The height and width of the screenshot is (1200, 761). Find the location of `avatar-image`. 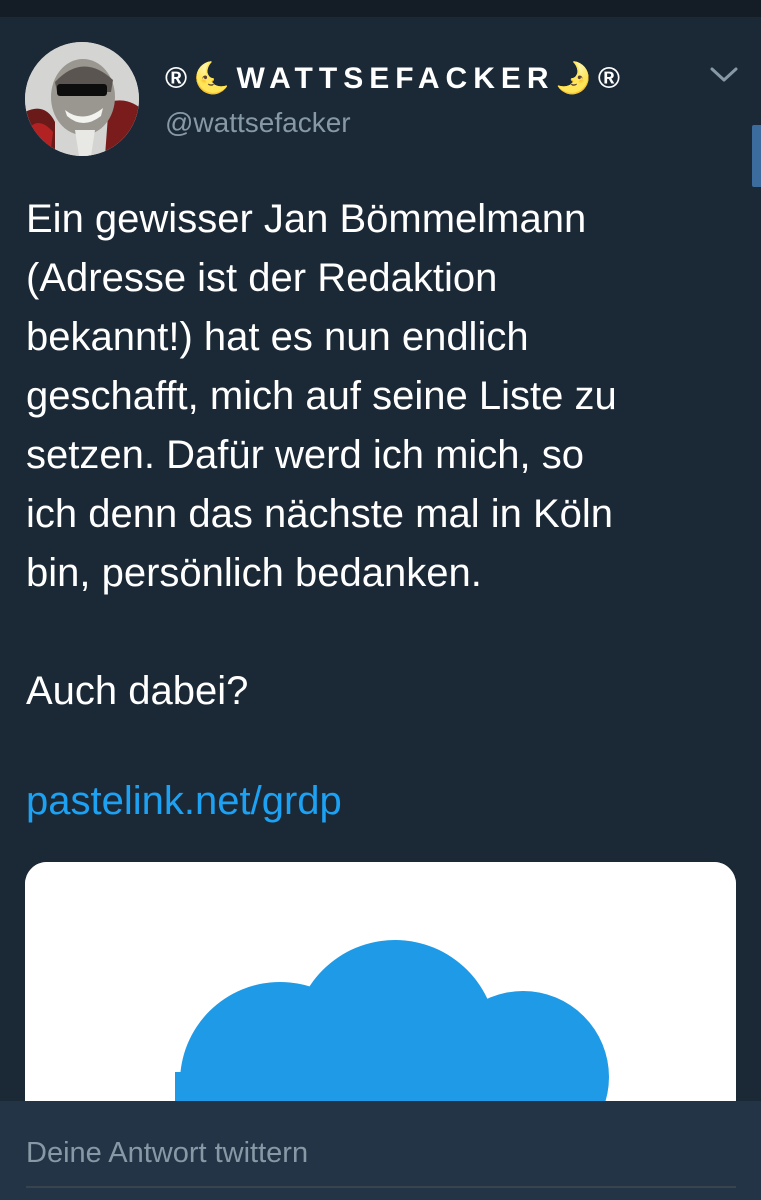

avatar-image is located at coordinates (82, 99).